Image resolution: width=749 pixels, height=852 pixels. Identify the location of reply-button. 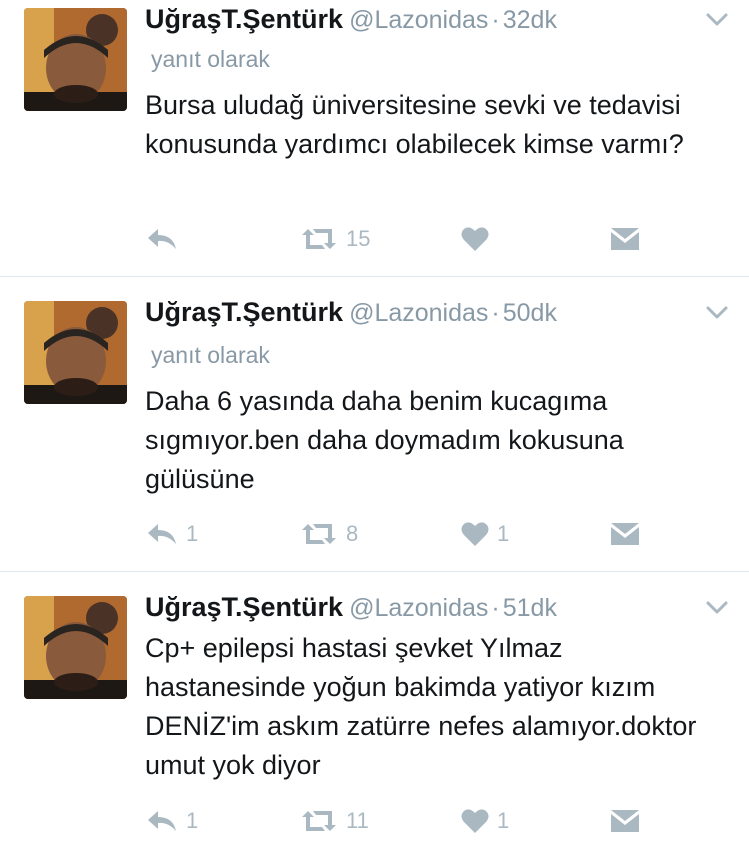
(166, 239).